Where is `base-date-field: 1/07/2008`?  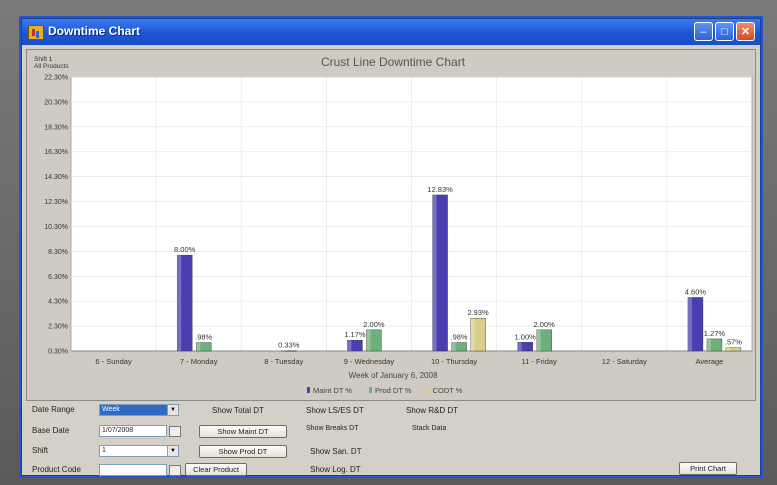
base-date-field: 1/07/2008 is located at coordinates (133, 431).